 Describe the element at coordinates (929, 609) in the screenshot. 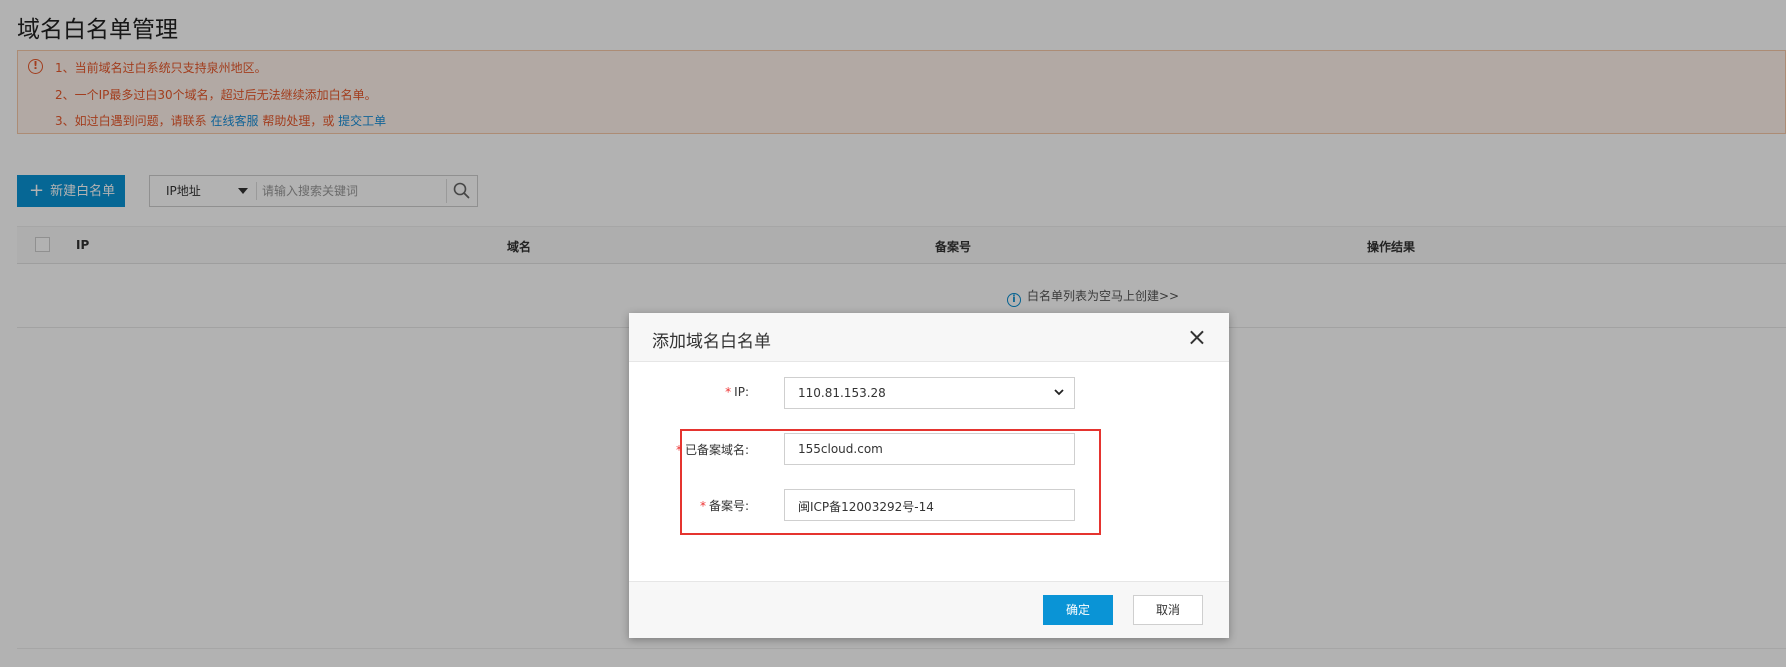

I see `dialog-footer: 确定 取消` at that location.